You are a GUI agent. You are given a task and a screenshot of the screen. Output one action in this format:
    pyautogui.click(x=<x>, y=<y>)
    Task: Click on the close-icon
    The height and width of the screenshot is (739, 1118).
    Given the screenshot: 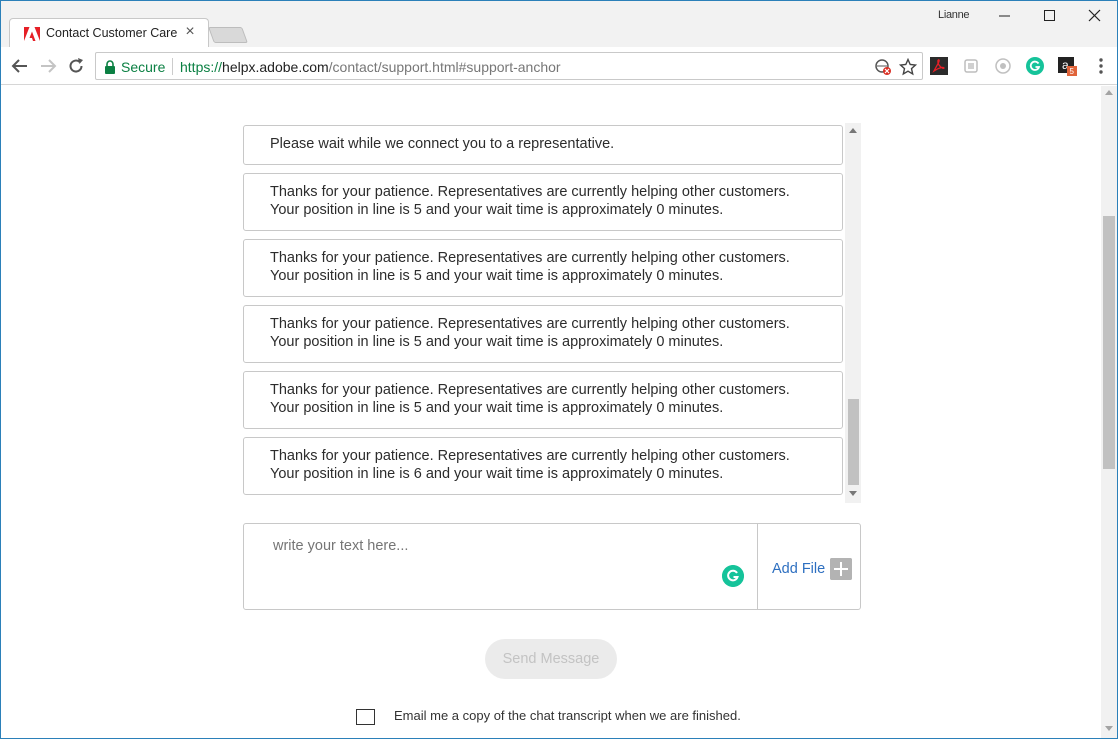 What is the action you would take?
    pyautogui.click(x=1094, y=15)
    